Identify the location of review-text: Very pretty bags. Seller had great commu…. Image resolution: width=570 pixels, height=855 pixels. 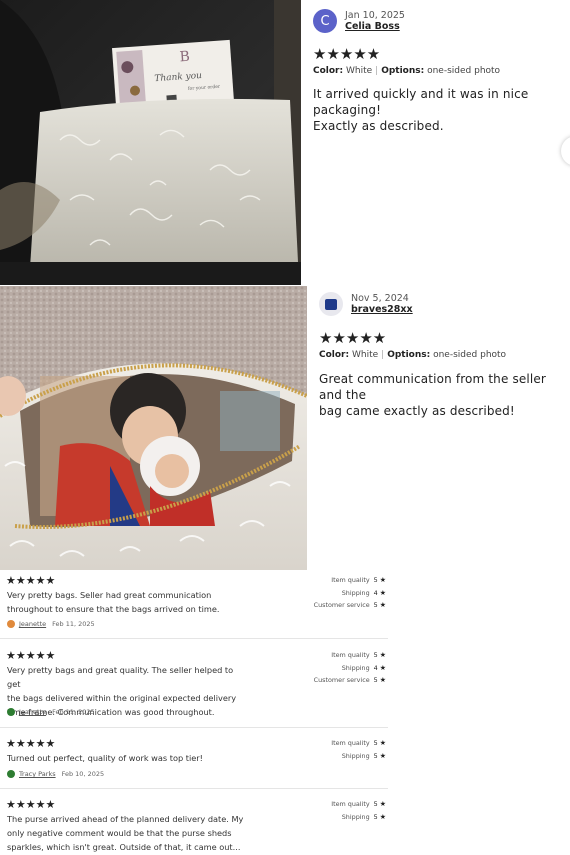
(127, 602).